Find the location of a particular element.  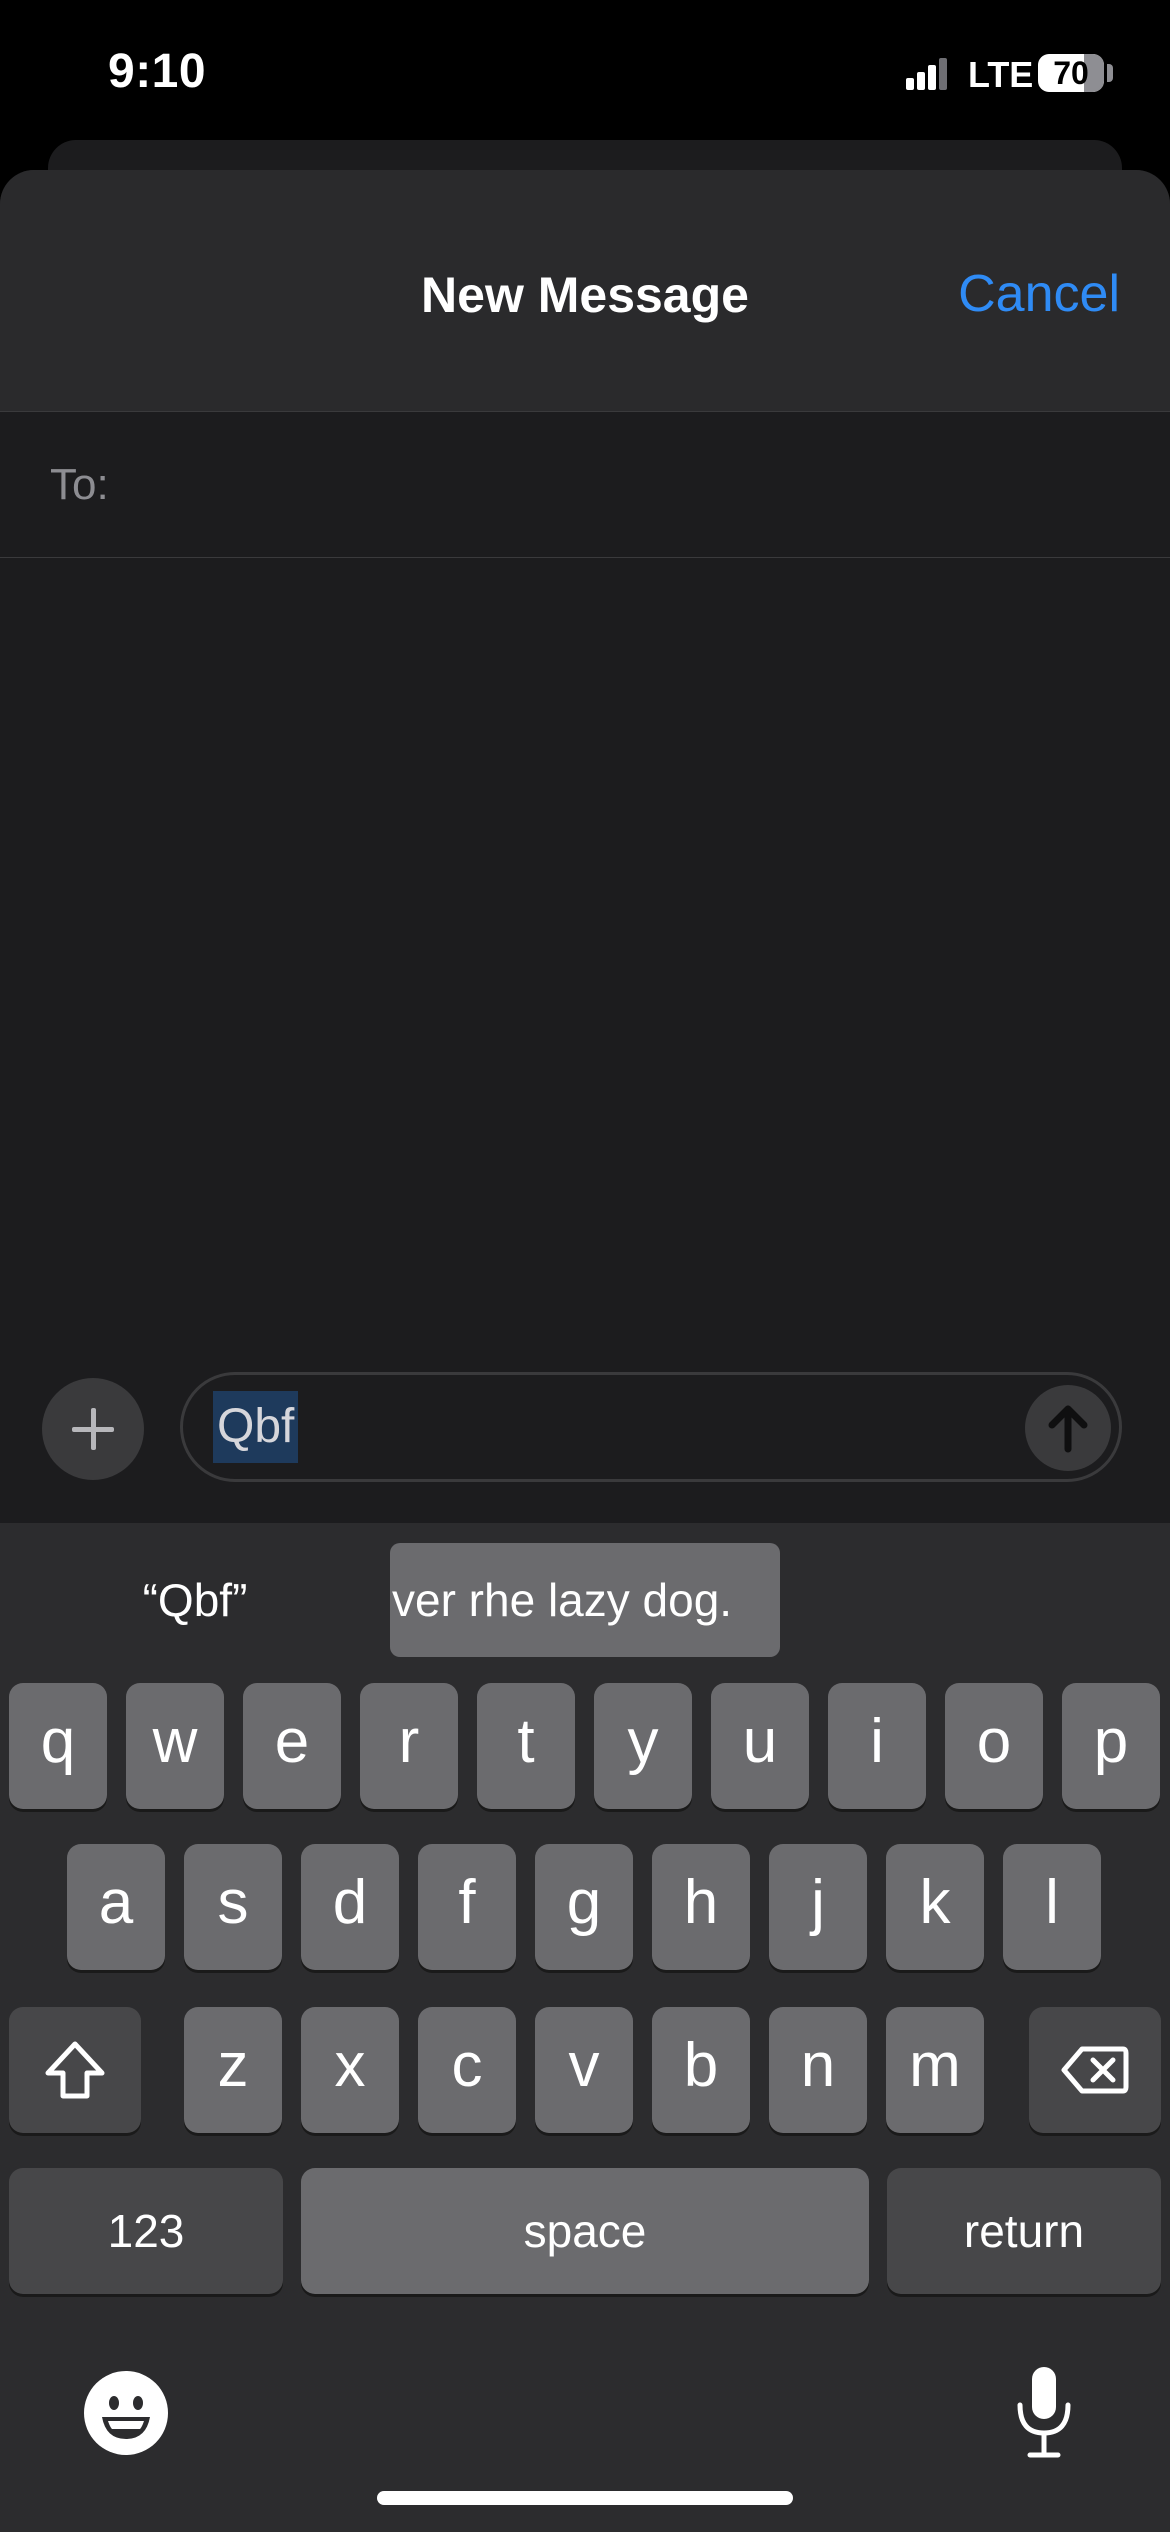

key-k: k is located at coordinates (935, 1907).